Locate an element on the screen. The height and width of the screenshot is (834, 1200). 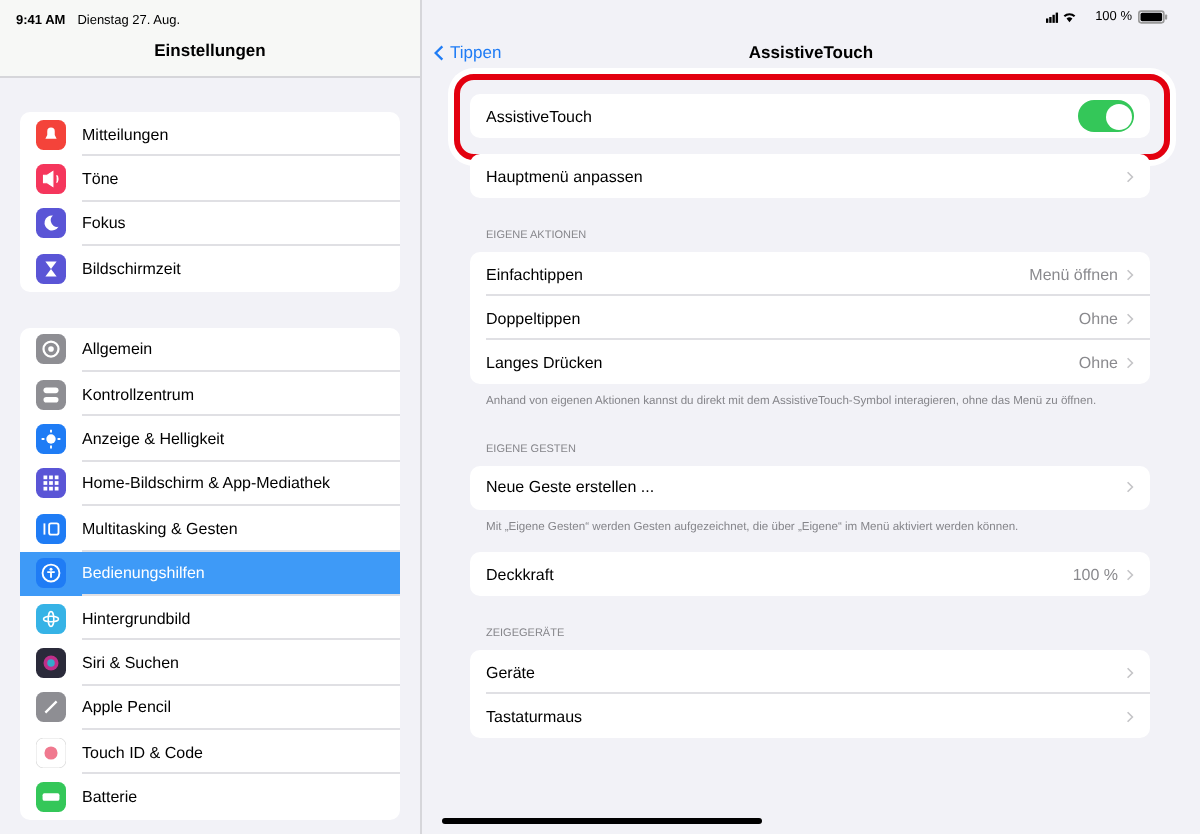
chevron-left-icon is located at coordinates (439, 52).